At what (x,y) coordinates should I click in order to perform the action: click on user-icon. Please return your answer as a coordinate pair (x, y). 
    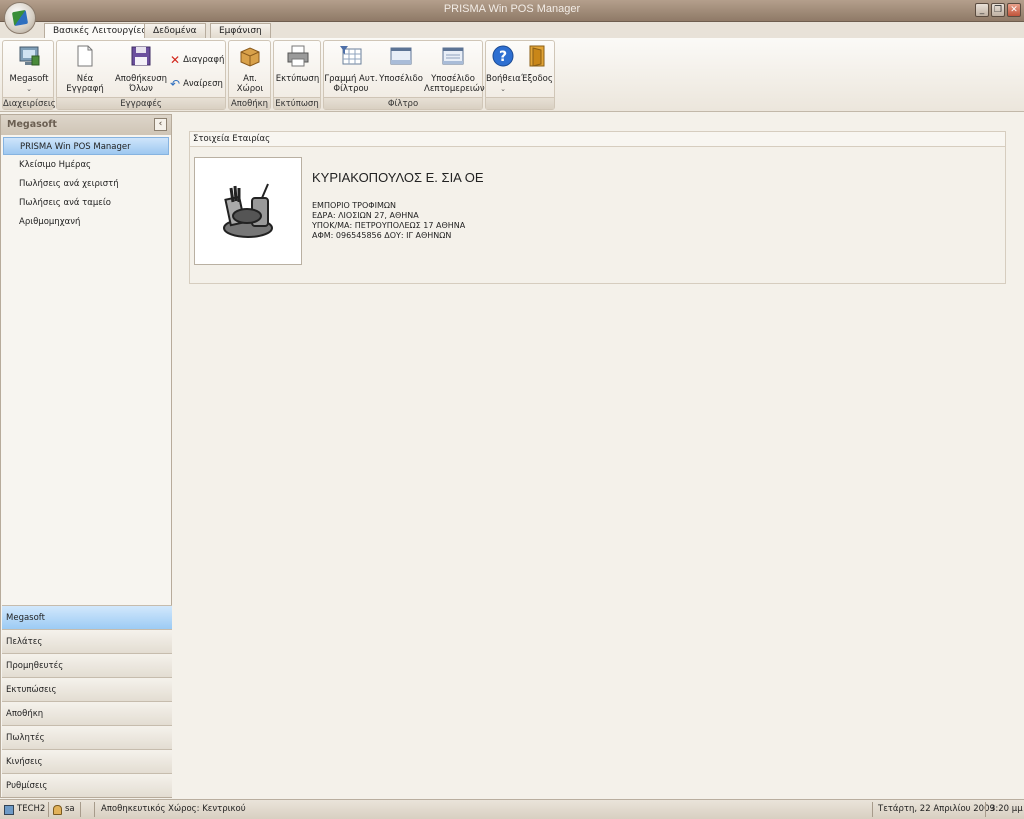
    Looking at the image, I should click on (57, 809).